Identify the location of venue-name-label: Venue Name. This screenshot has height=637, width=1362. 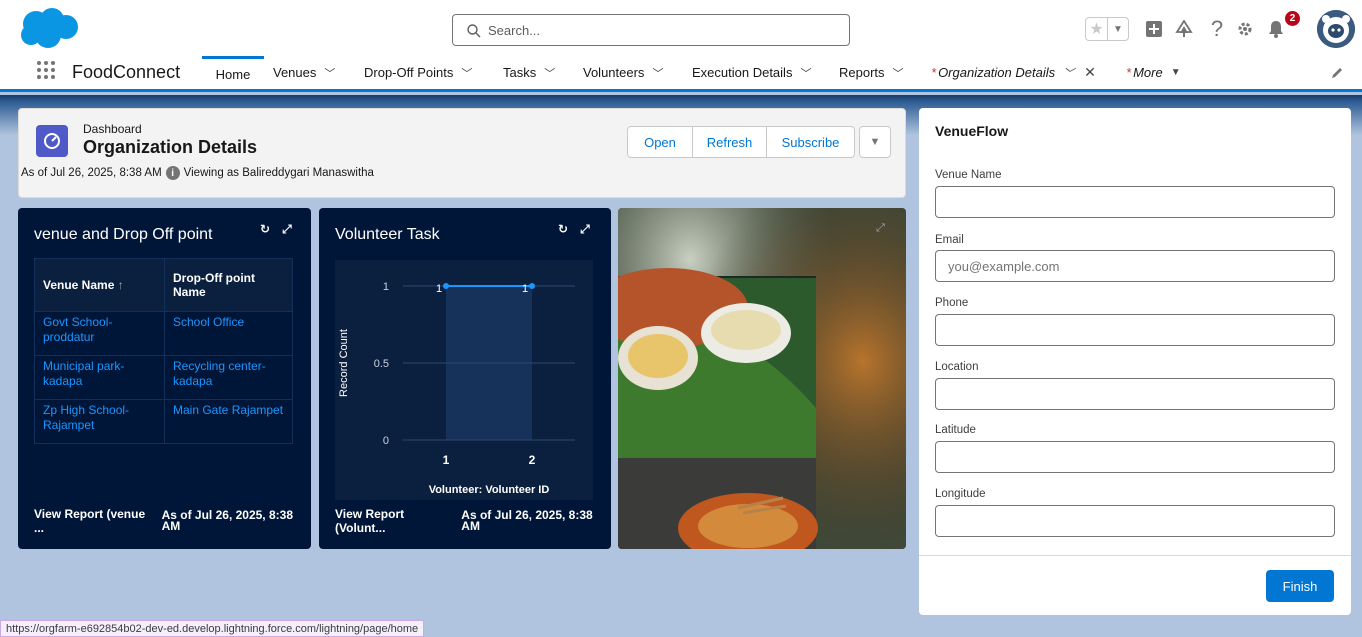
(968, 175).